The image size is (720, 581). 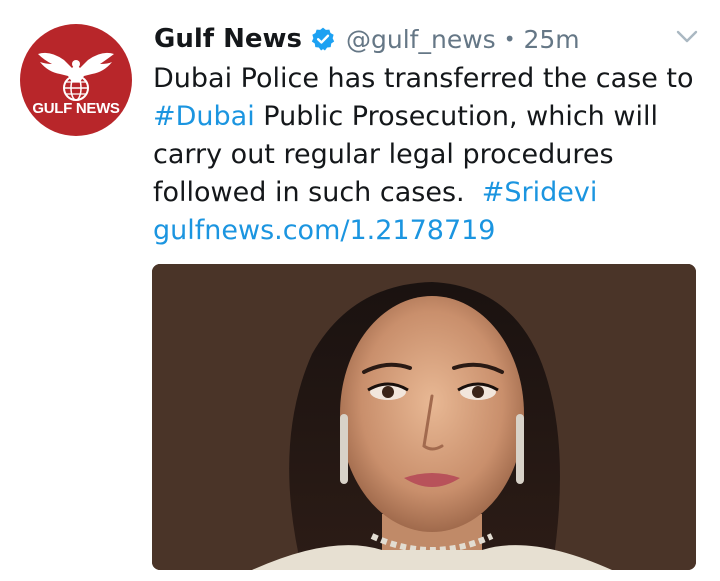 What do you see at coordinates (421, 39) in the screenshot?
I see `handle: @gulf_news` at bounding box center [421, 39].